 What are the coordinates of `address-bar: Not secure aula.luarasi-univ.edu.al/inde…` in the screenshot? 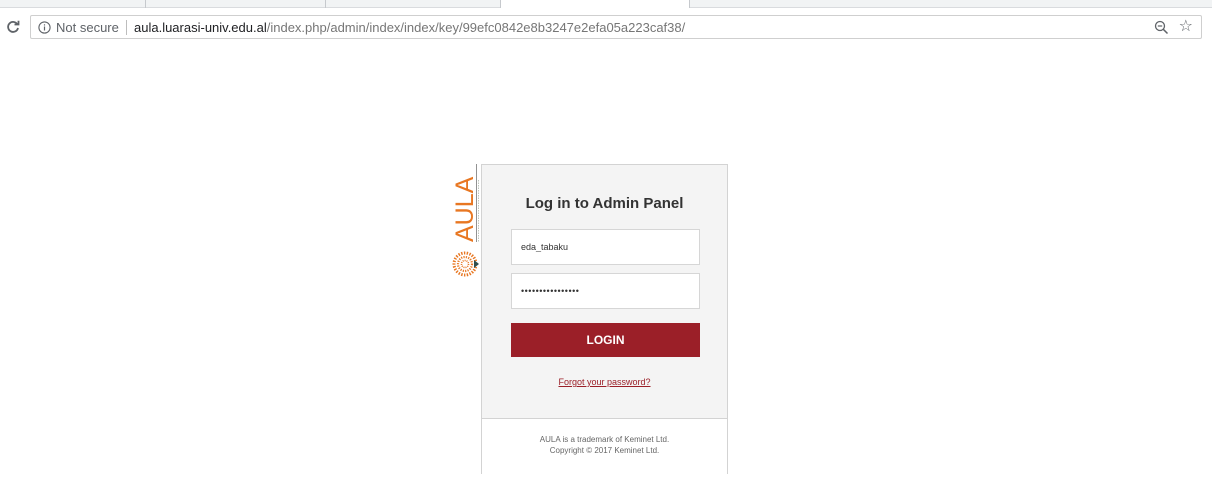 It's located at (616, 27).